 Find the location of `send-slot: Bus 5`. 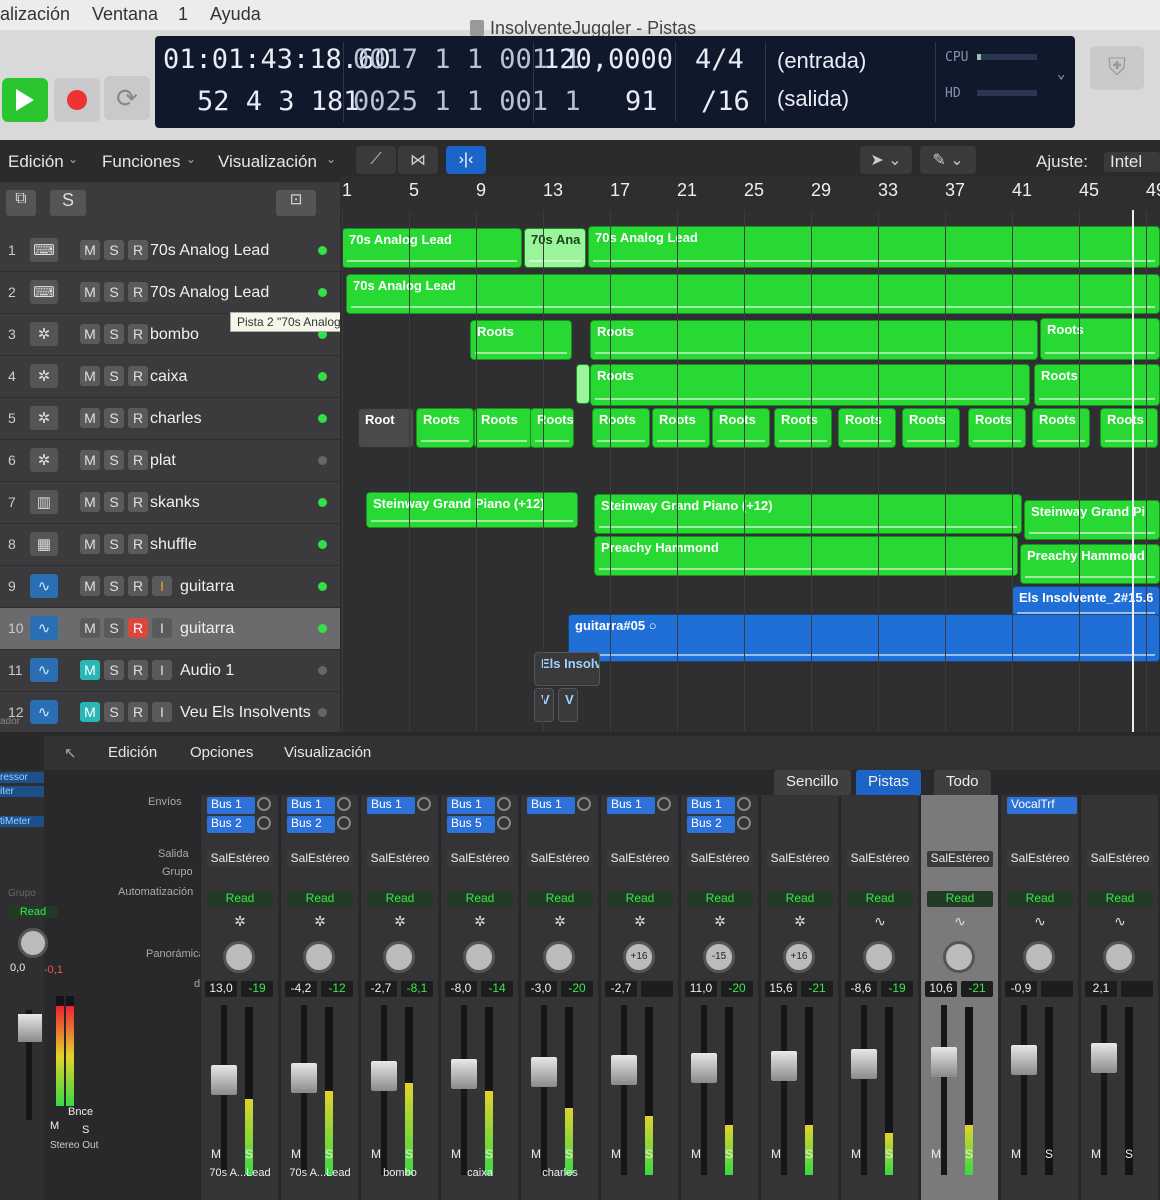

send-slot: Bus 5 is located at coordinates (471, 824).